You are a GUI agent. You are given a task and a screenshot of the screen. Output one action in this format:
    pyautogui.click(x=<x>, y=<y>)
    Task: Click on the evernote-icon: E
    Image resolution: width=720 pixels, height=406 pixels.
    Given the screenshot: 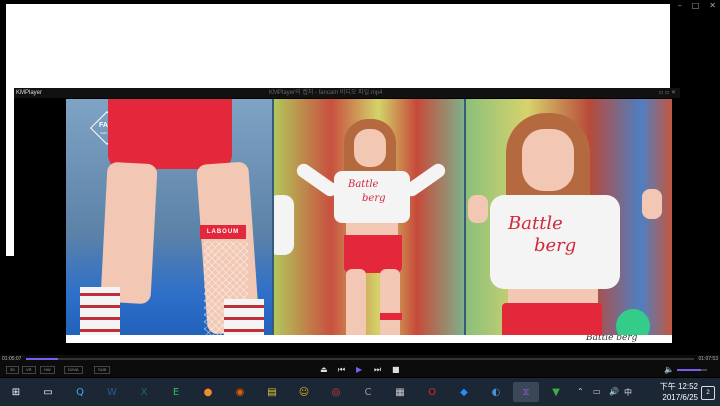 What is the action you would take?
    pyautogui.click(x=176, y=392)
    